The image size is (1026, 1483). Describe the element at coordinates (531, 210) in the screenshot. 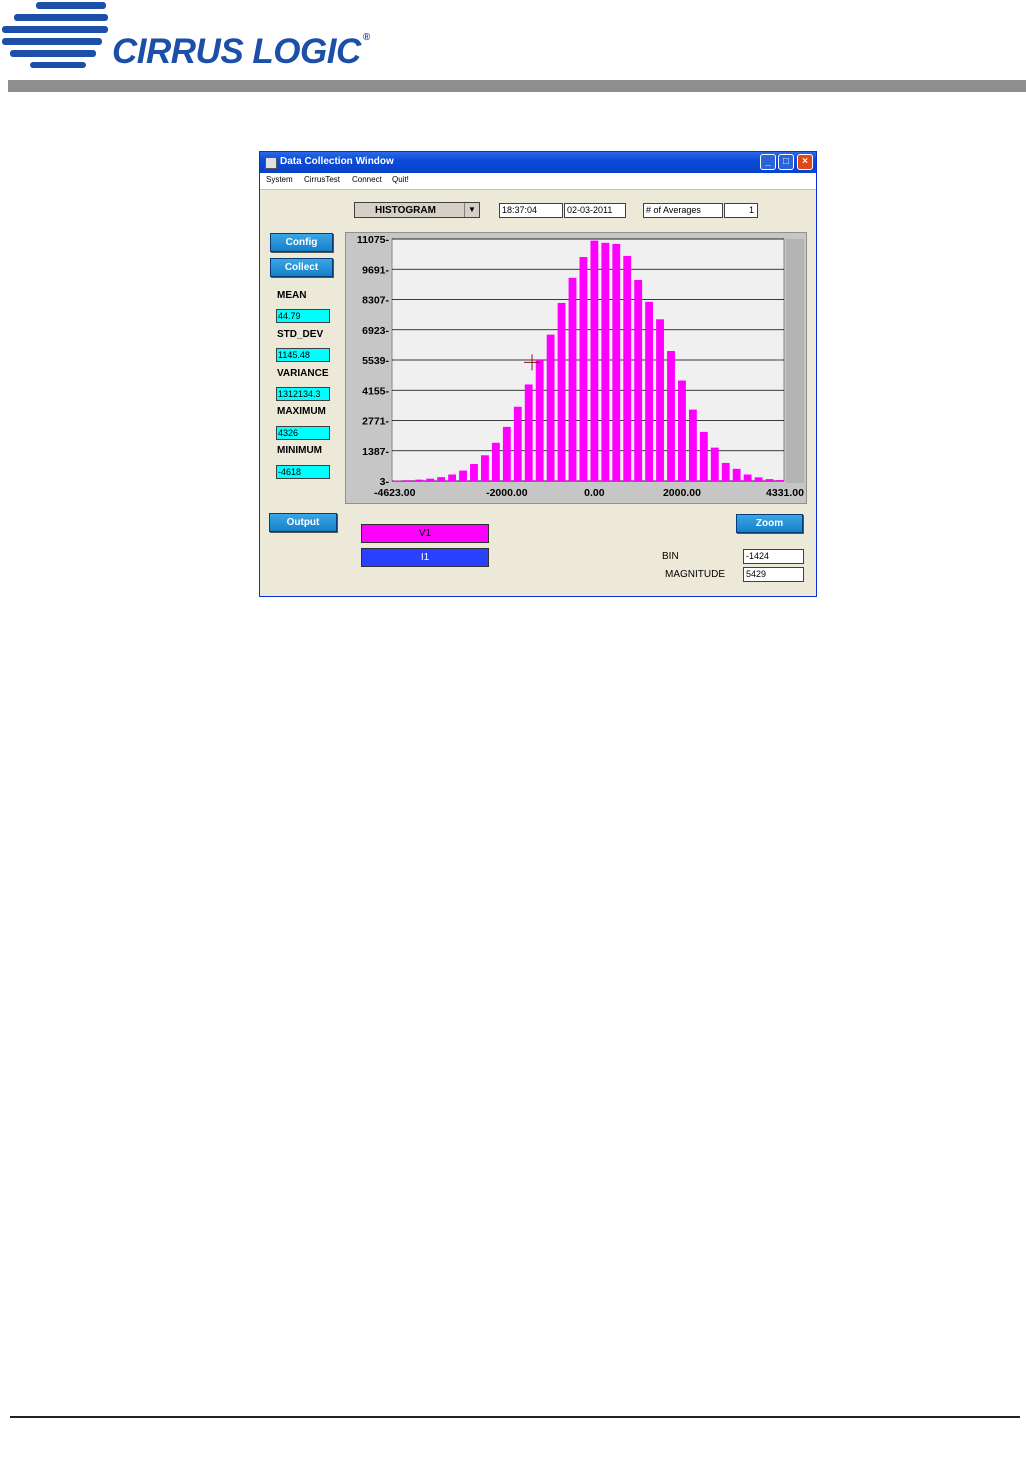

I see `time-field: 18:37:04` at that location.